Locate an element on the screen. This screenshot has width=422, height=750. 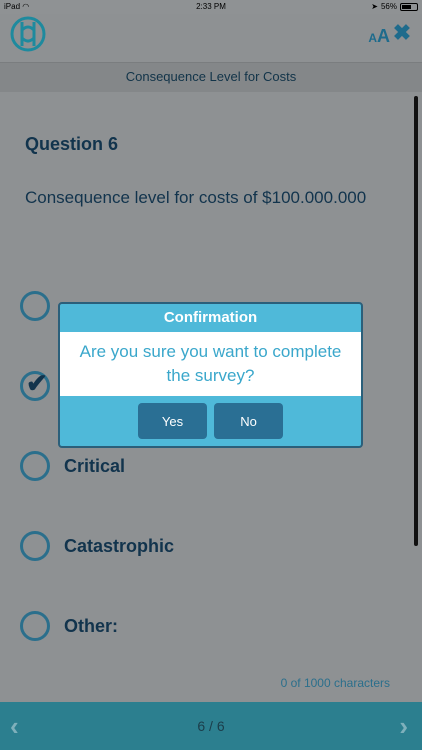
option-catastrophic: Catastrophic is located at coordinates (97, 546).